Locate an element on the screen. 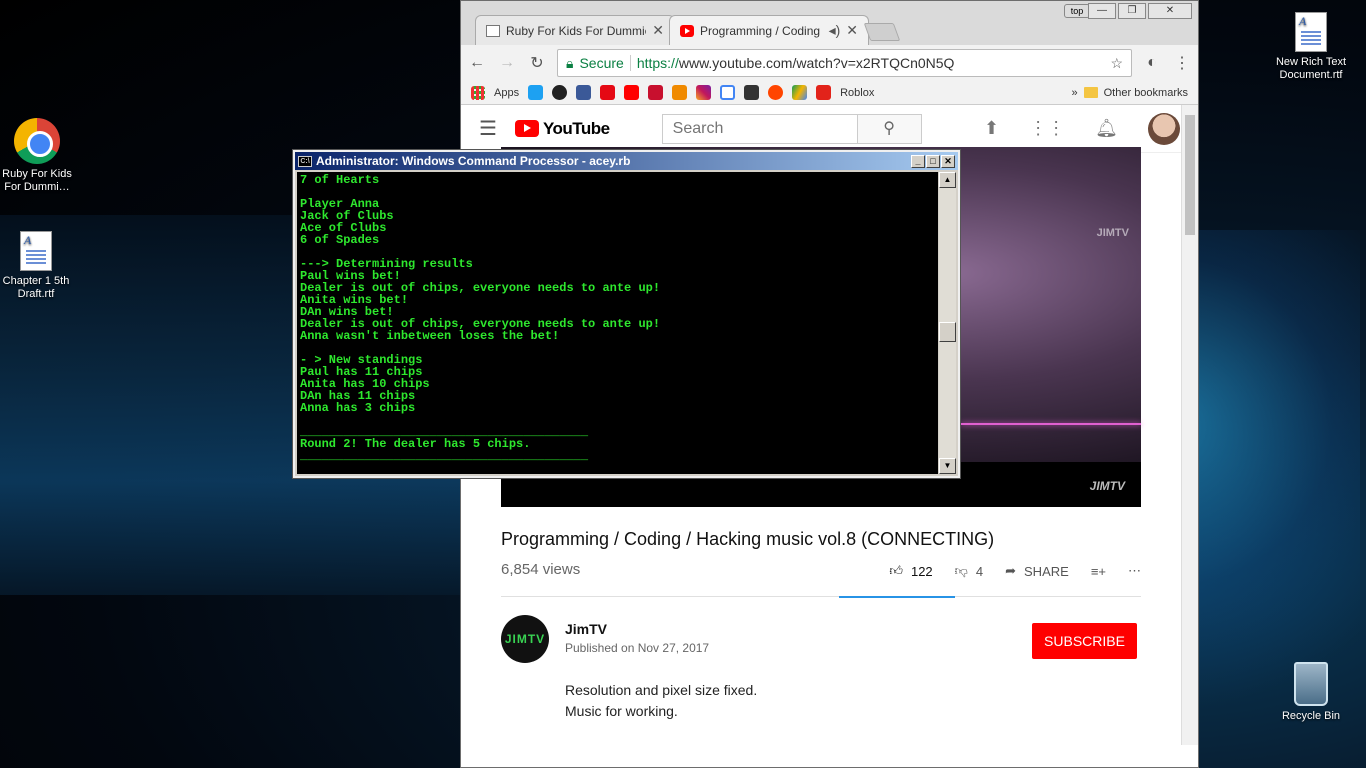 This screenshot has height=768, width=1366. header-actions: ⬆ ⋮⋮ 🔔︎ is located at coordinates (1082, 128).